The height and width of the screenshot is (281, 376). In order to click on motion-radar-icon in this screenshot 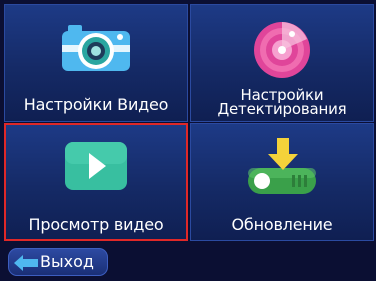, I will do `click(282, 50)`.